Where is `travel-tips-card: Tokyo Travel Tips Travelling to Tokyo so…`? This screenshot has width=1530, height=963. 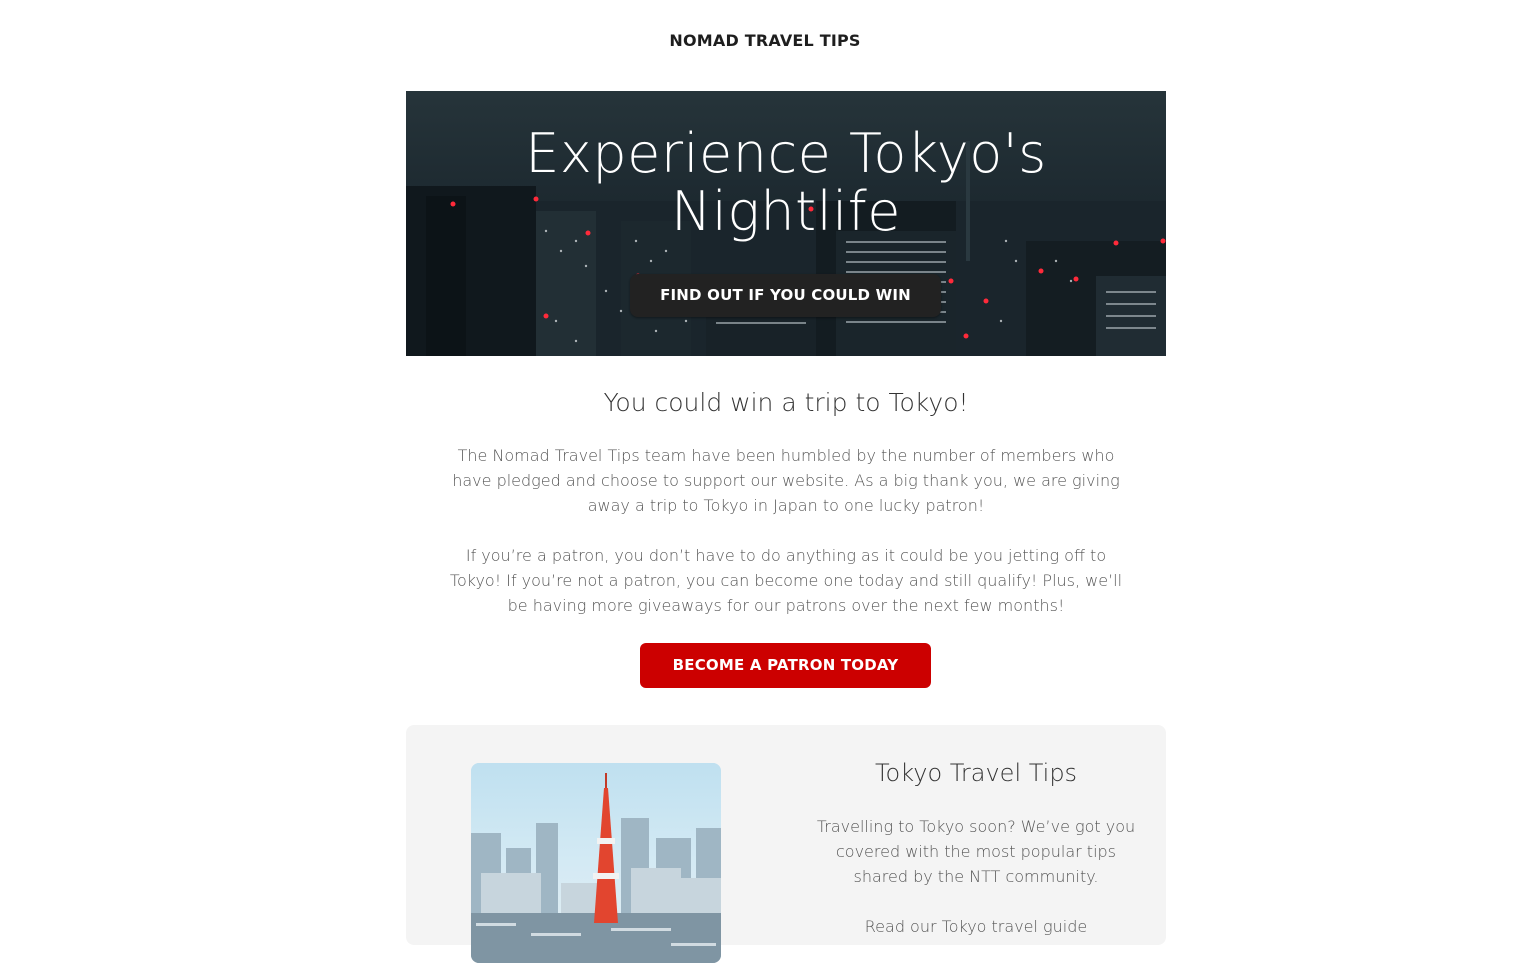
travel-tips-card: Tokyo Travel Tips Travelling to Tokyo so… is located at coordinates (786, 844).